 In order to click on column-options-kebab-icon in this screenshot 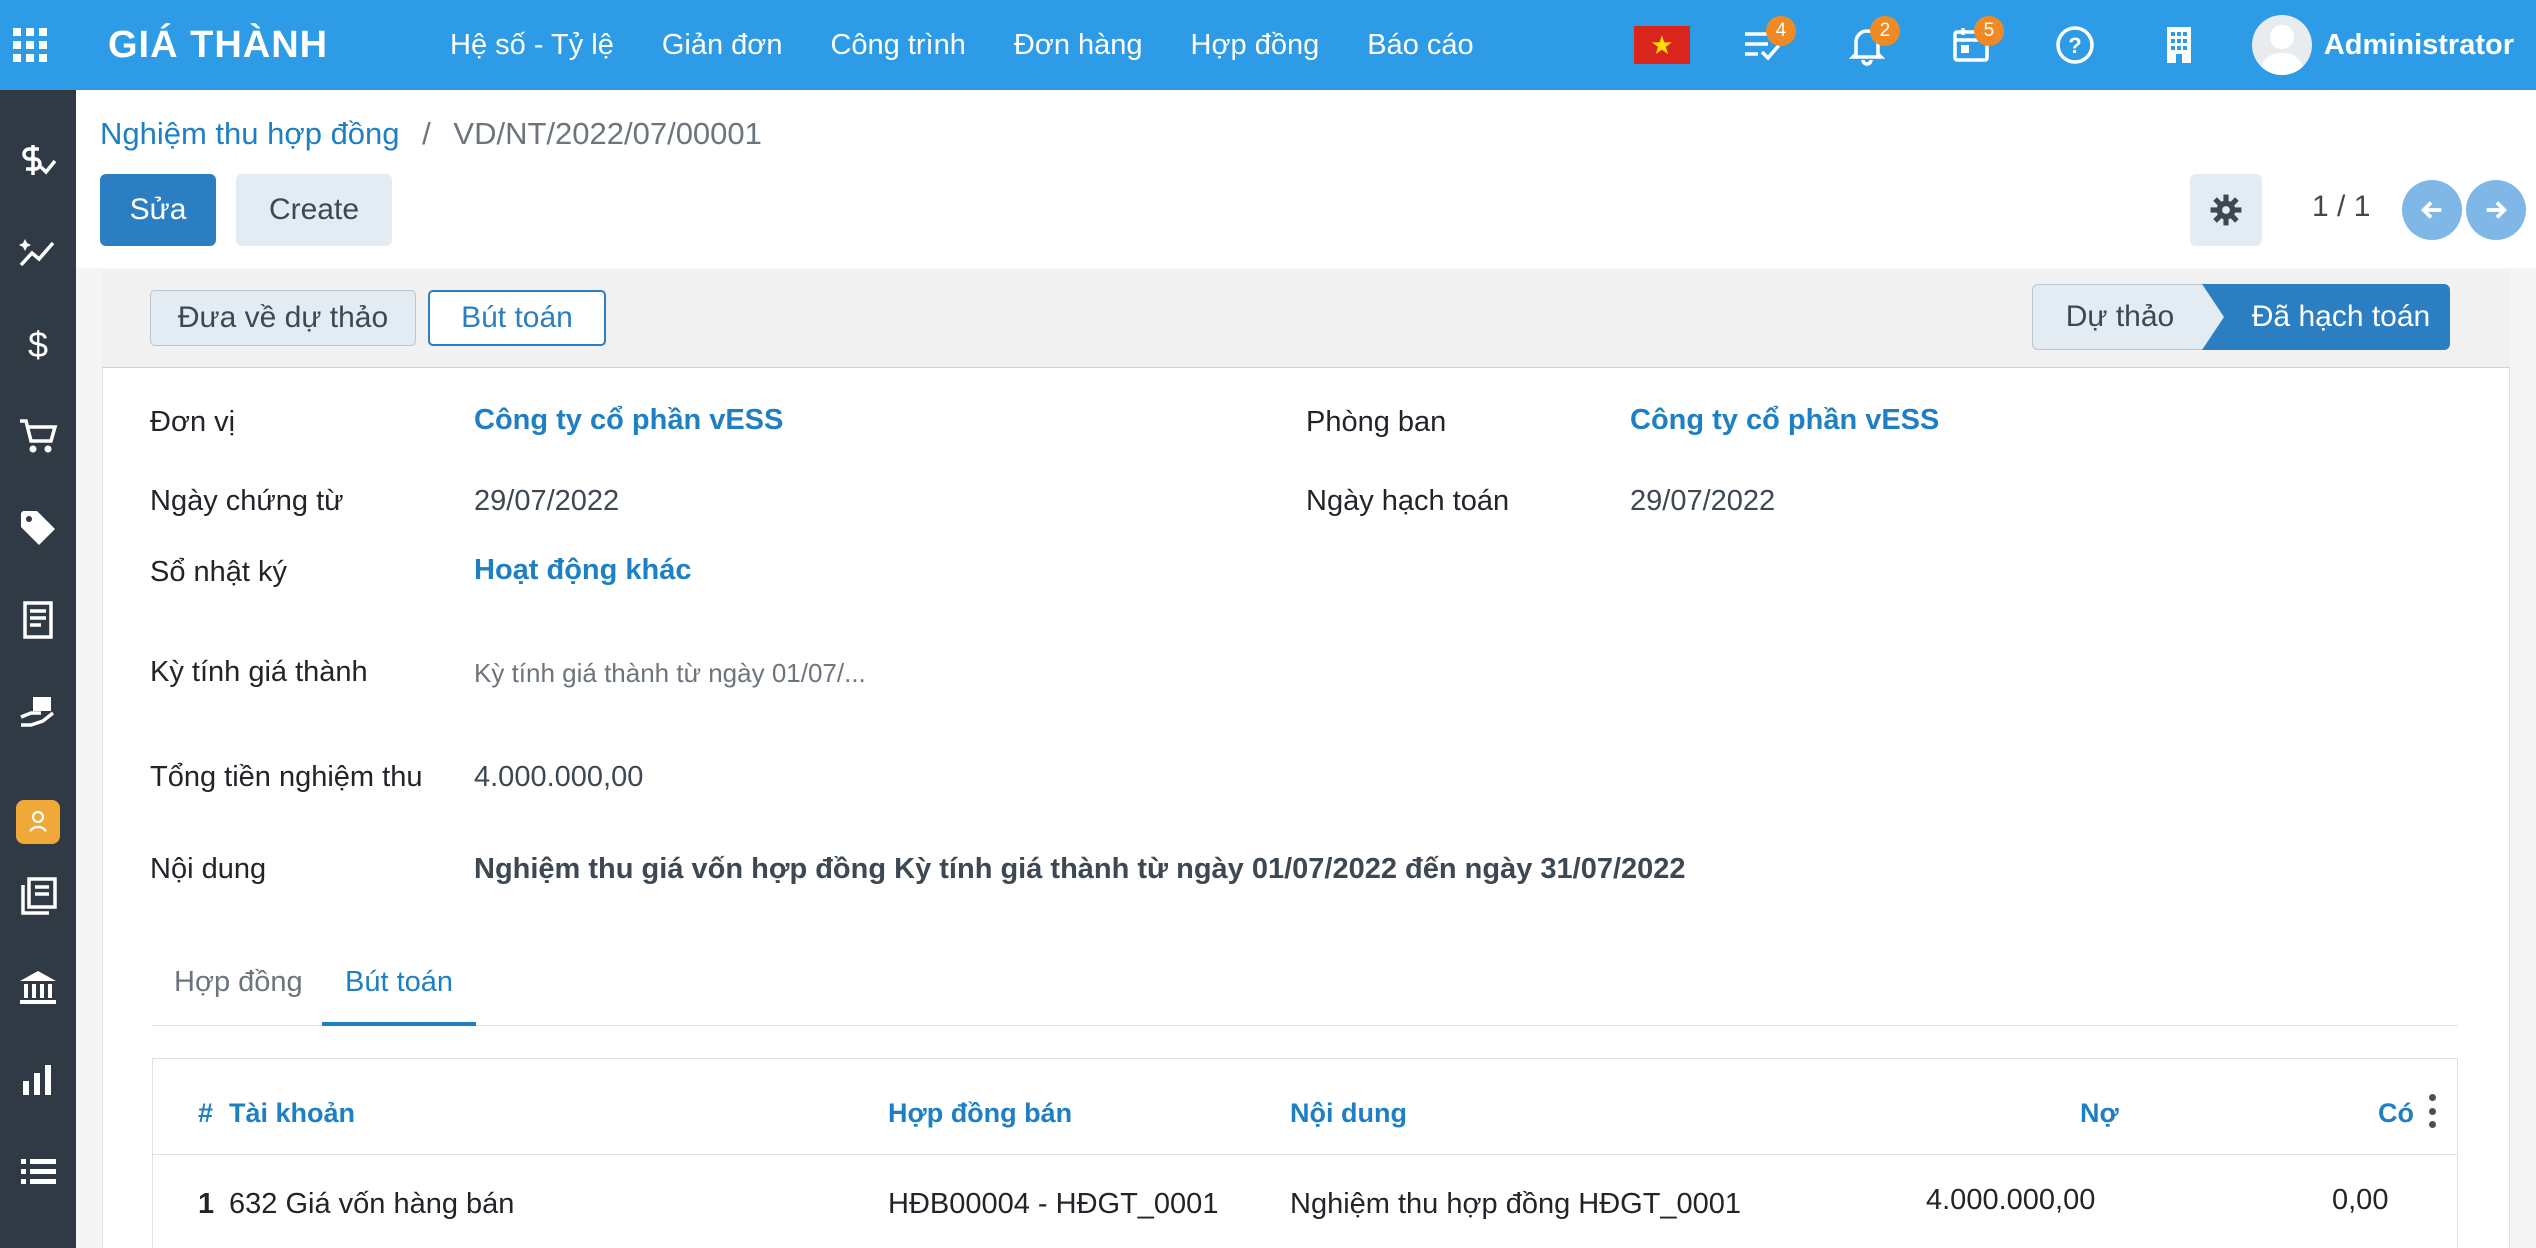, I will do `click(2432, 1111)`.